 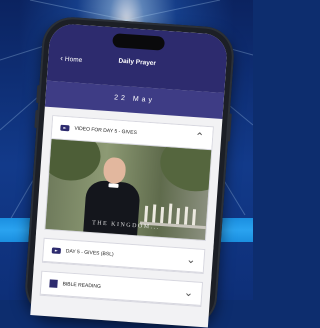 I want to click on bible-section-label: BIBLE READING, so click(x=81, y=285).